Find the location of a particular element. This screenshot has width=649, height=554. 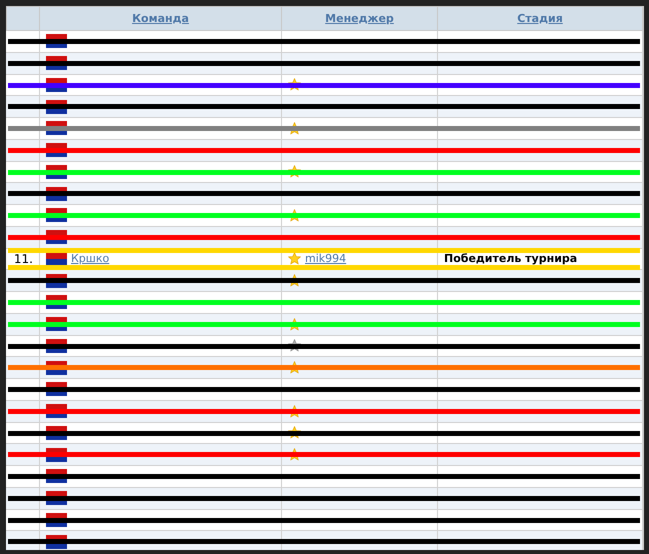

team-link: Кршко is located at coordinates (90, 259).